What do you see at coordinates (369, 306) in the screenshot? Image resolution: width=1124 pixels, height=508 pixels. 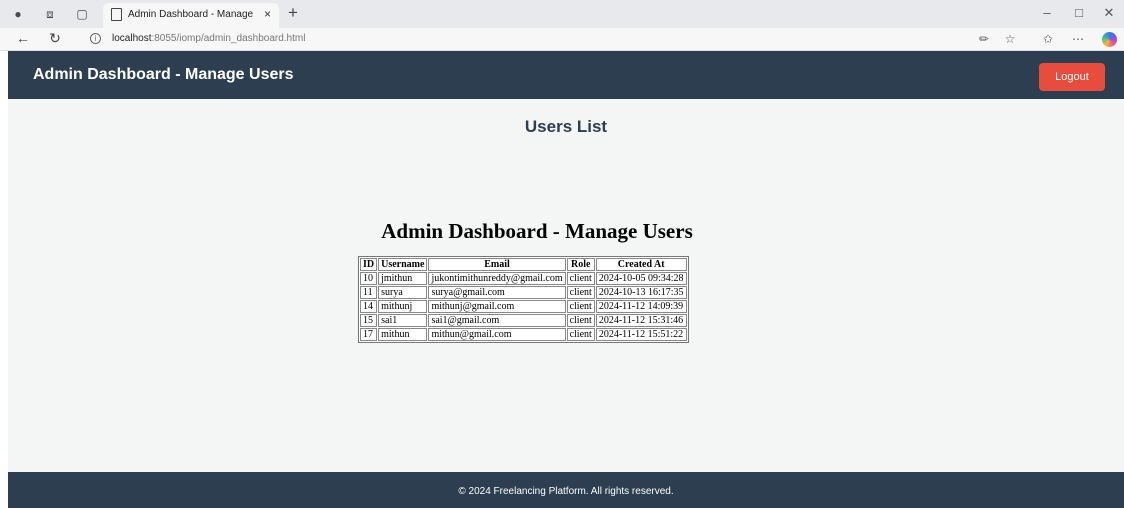 I see `cell-id: 14` at bounding box center [369, 306].